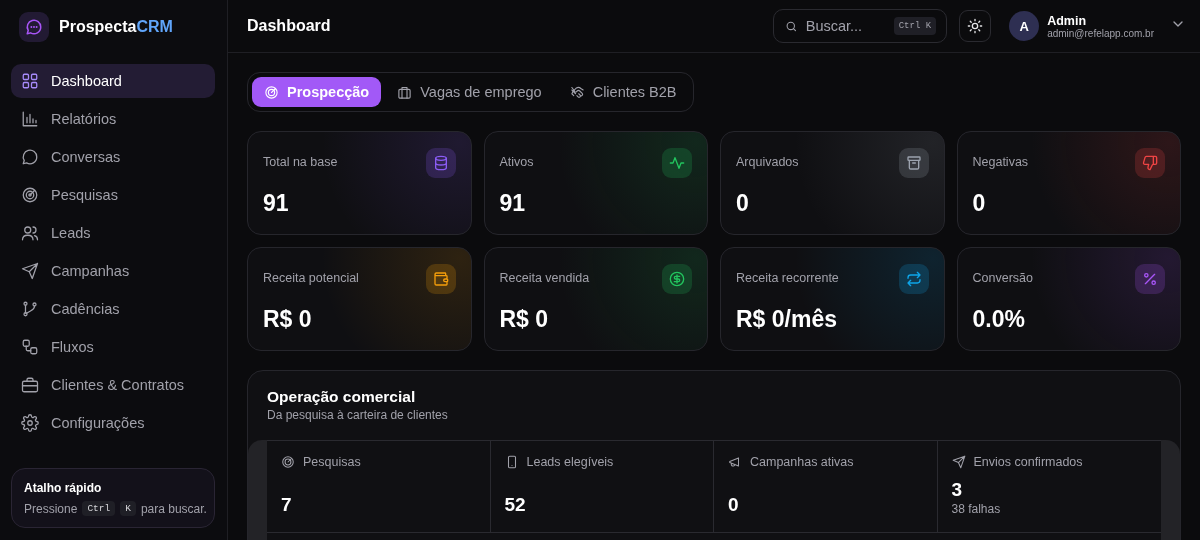 This screenshot has width=1200, height=540. What do you see at coordinates (113, 271) in the screenshot?
I see `nav-item: Campanhas` at bounding box center [113, 271].